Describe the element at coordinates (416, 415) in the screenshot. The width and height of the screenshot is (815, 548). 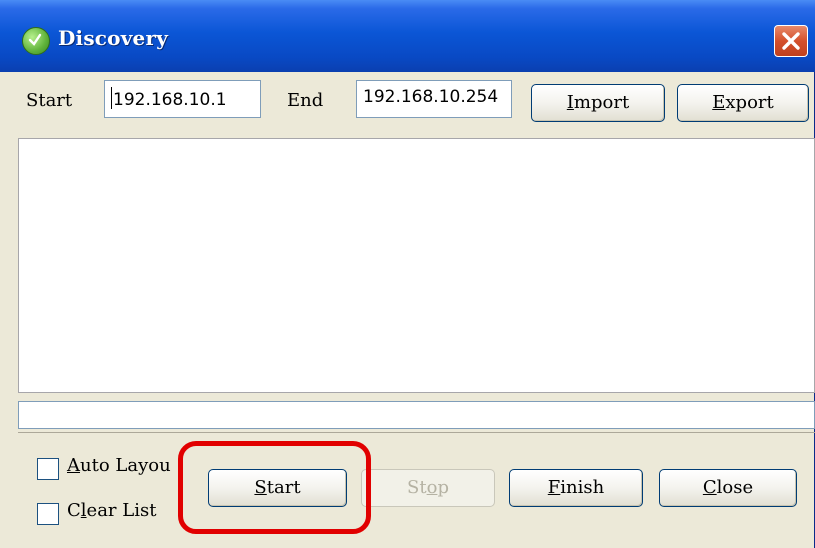
I see `discovery-status-field` at that location.